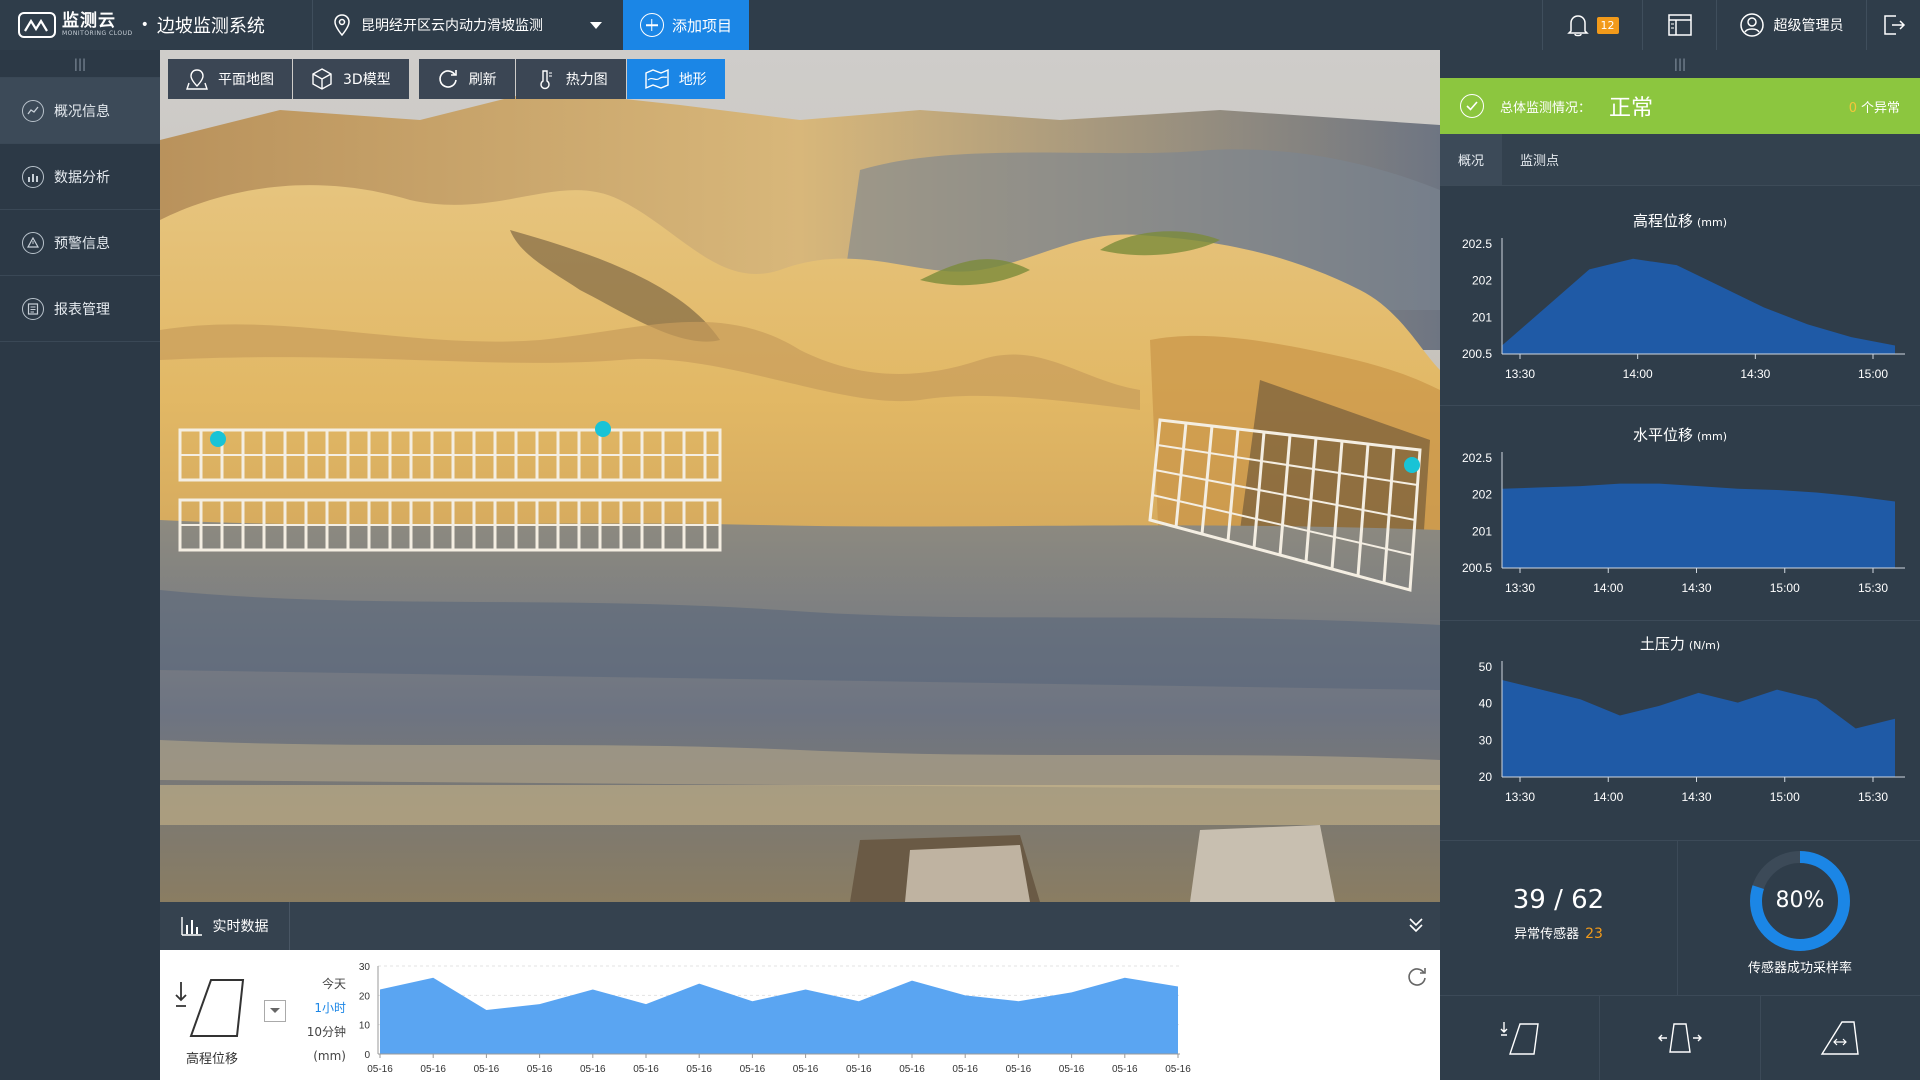  I want to click on heatmap-button: 热力图, so click(570, 79).